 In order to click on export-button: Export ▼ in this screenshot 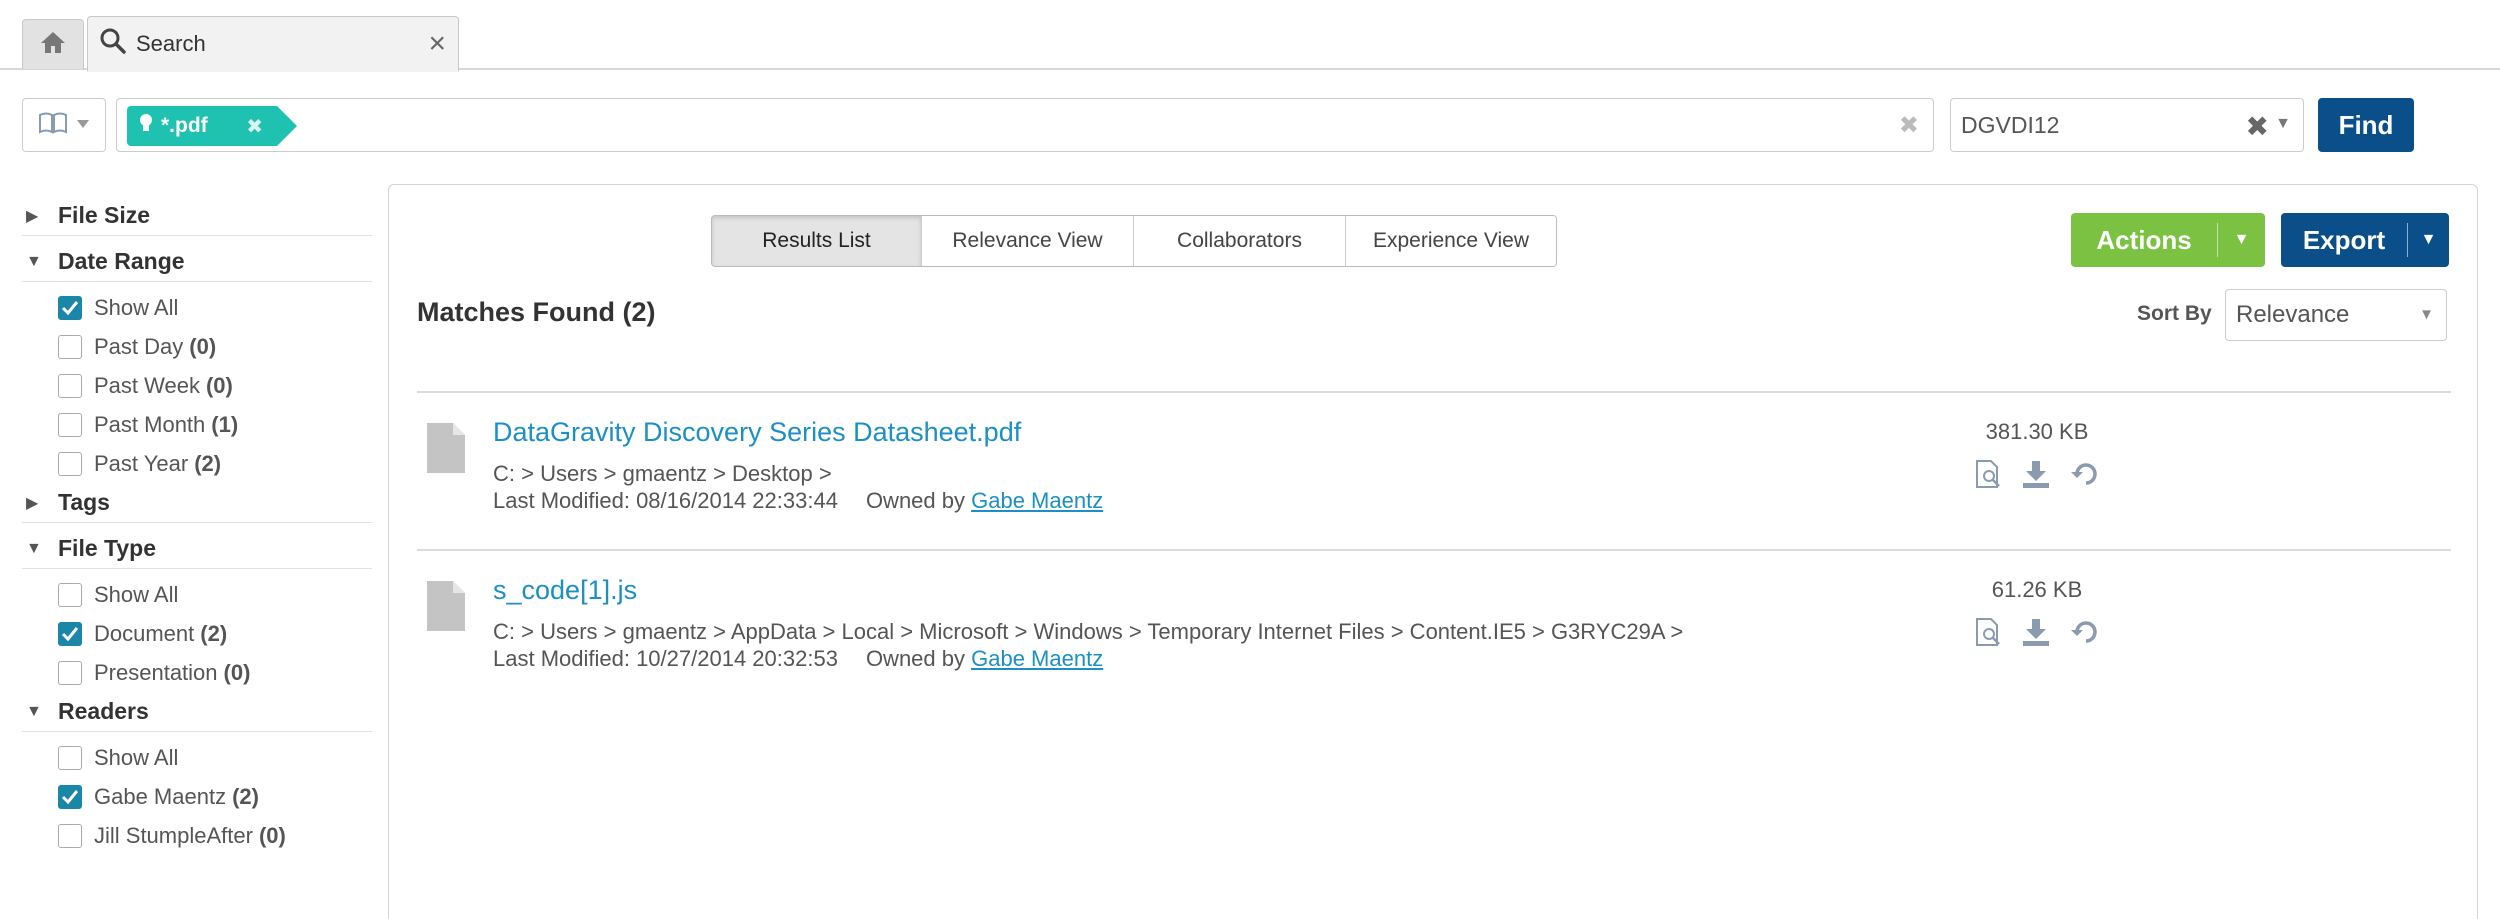, I will do `click(2365, 240)`.